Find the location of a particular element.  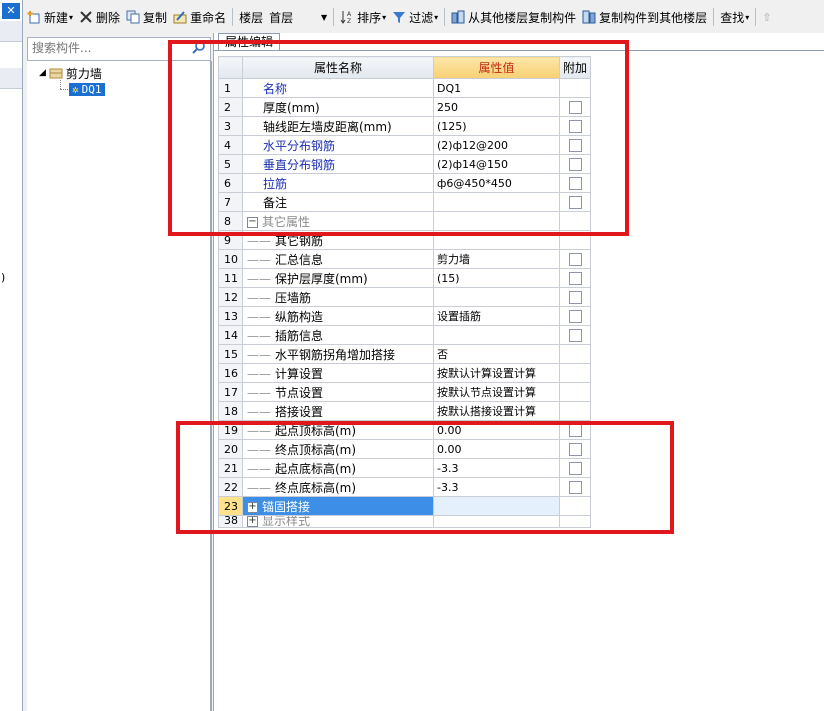

property-value: 否 is located at coordinates (496, 354).